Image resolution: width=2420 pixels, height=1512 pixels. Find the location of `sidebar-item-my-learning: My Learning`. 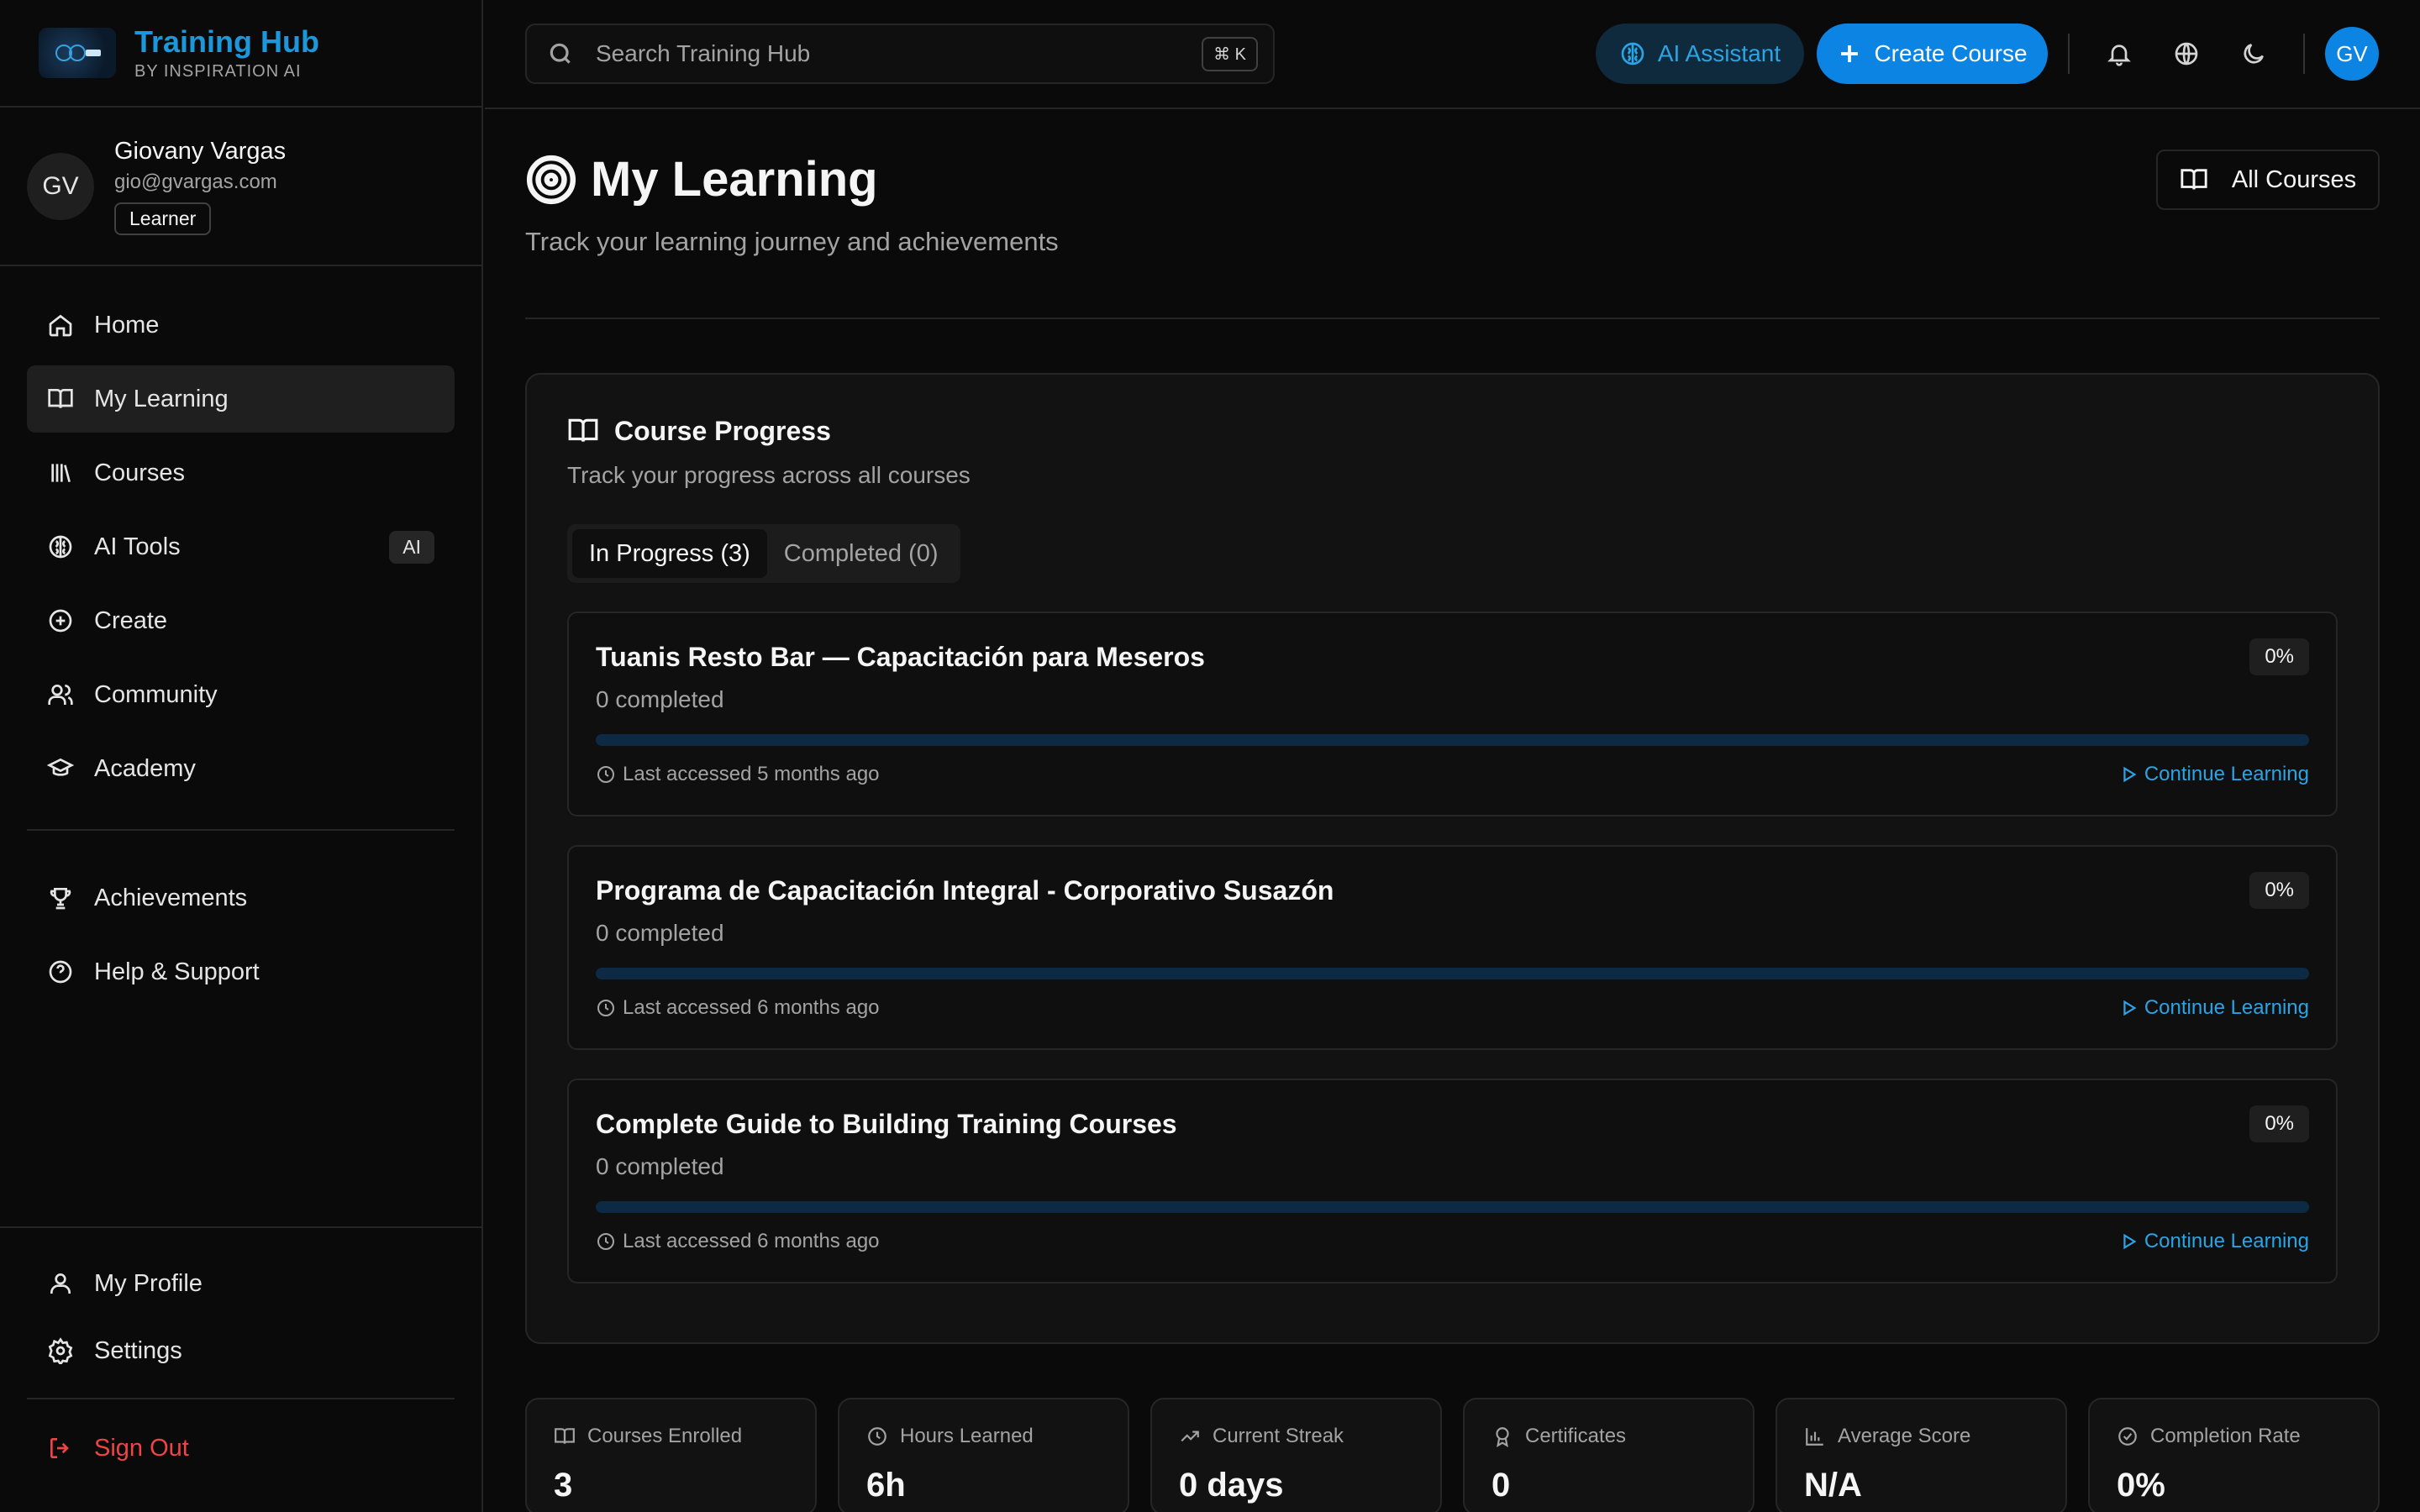

sidebar-item-my-learning: My Learning is located at coordinates (241, 399).